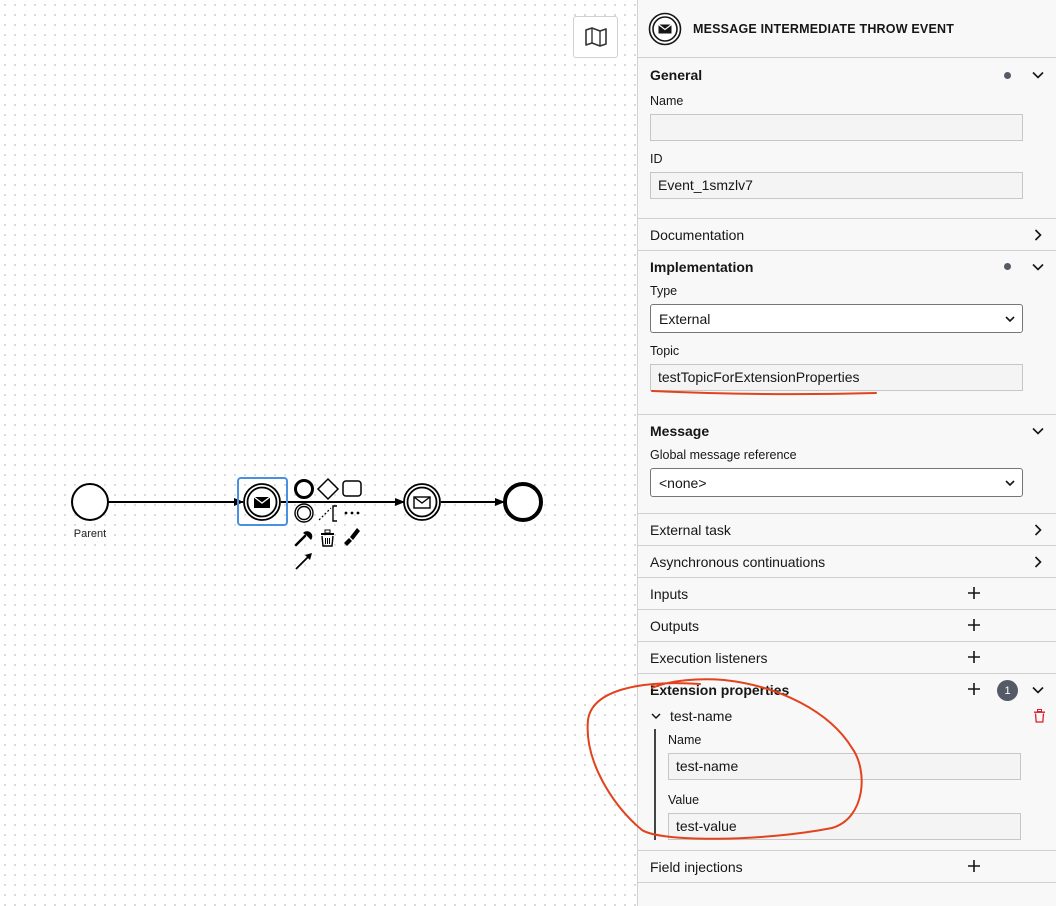 This screenshot has height=906, width=1056. Describe the element at coordinates (844, 826) in the screenshot. I see `ext-value-input: test-value` at that location.